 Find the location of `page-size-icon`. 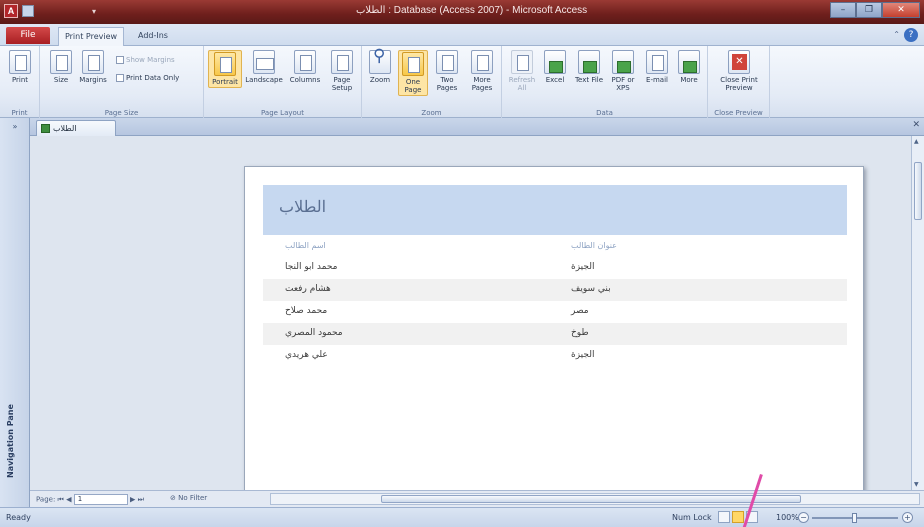

page-size-icon is located at coordinates (61, 62).